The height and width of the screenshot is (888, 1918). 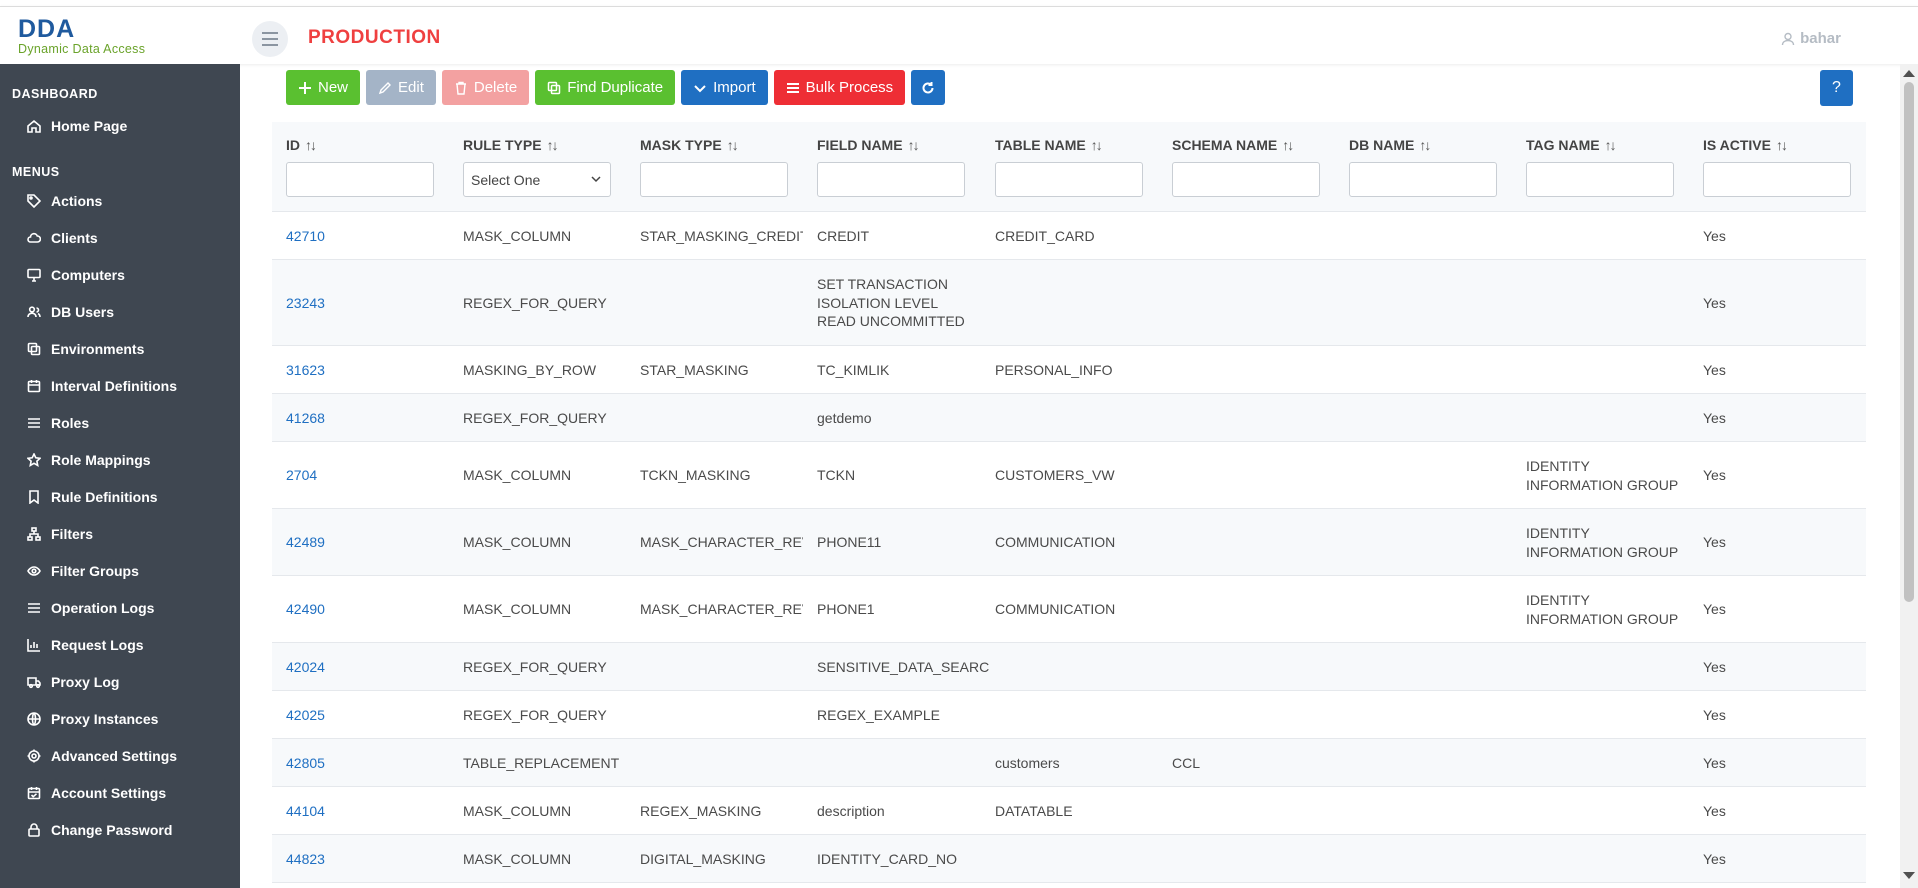 What do you see at coordinates (120, 533) in the screenshot?
I see `sidebar-item-filters: Filters` at bounding box center [120, 533].